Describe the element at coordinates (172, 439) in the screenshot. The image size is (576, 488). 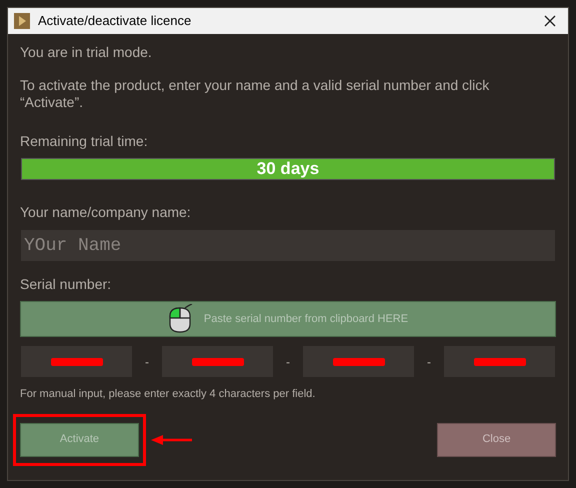
I see `arrow-icon` at that location.